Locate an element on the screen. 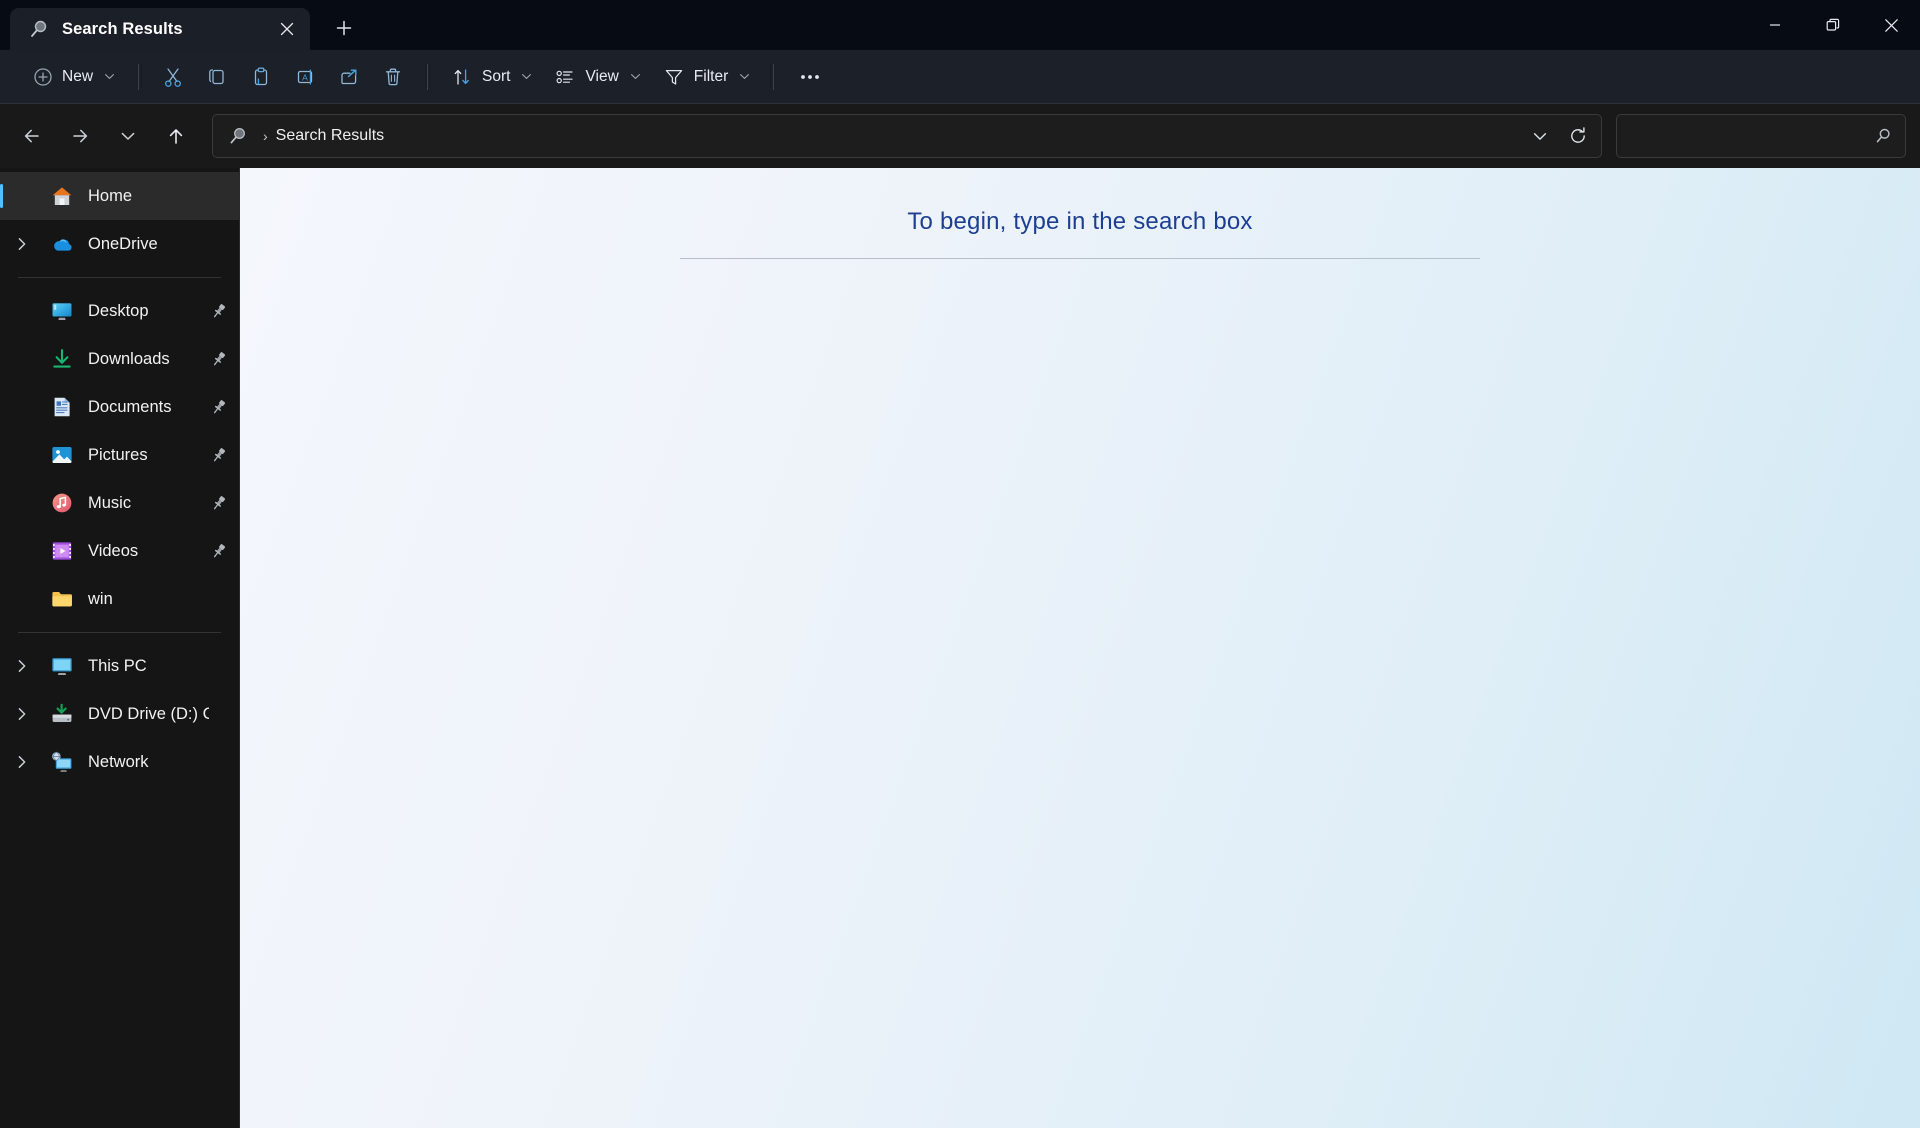  minimize-button is located at coordinates (1775, 25).